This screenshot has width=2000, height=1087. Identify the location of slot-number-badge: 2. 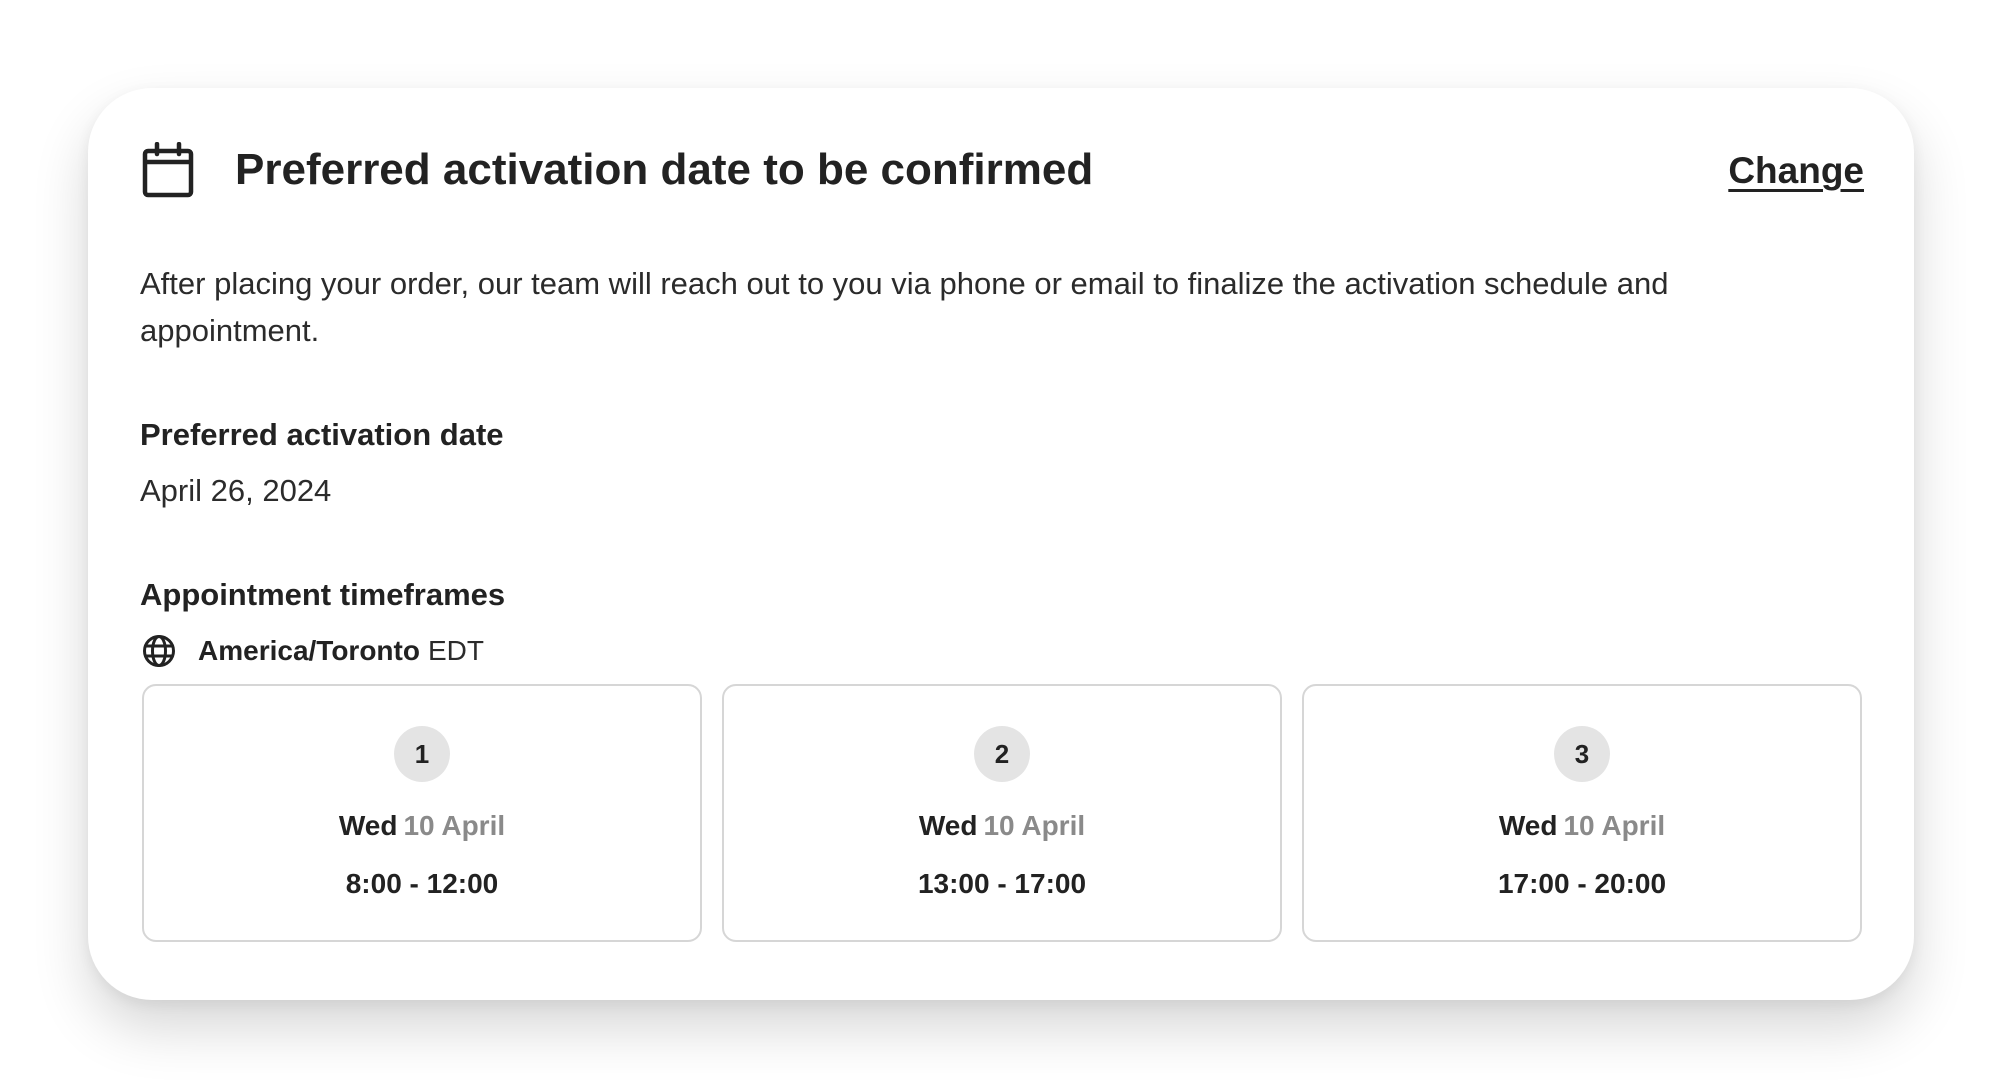
(1002, 754).